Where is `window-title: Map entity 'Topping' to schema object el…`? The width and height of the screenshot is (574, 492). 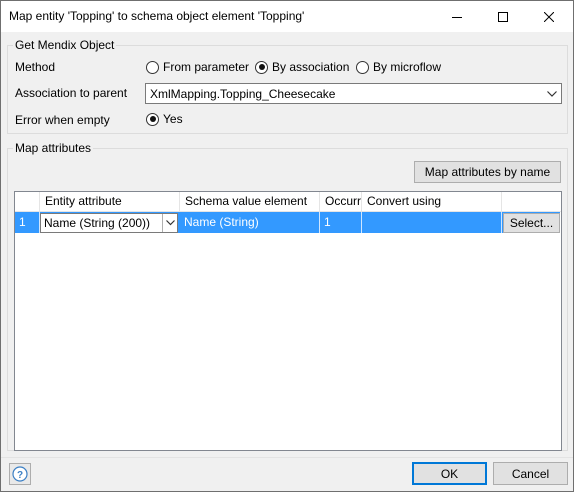 window-title: Map entity 'Topping' to schema object el… is located at coordinates (157, 16).